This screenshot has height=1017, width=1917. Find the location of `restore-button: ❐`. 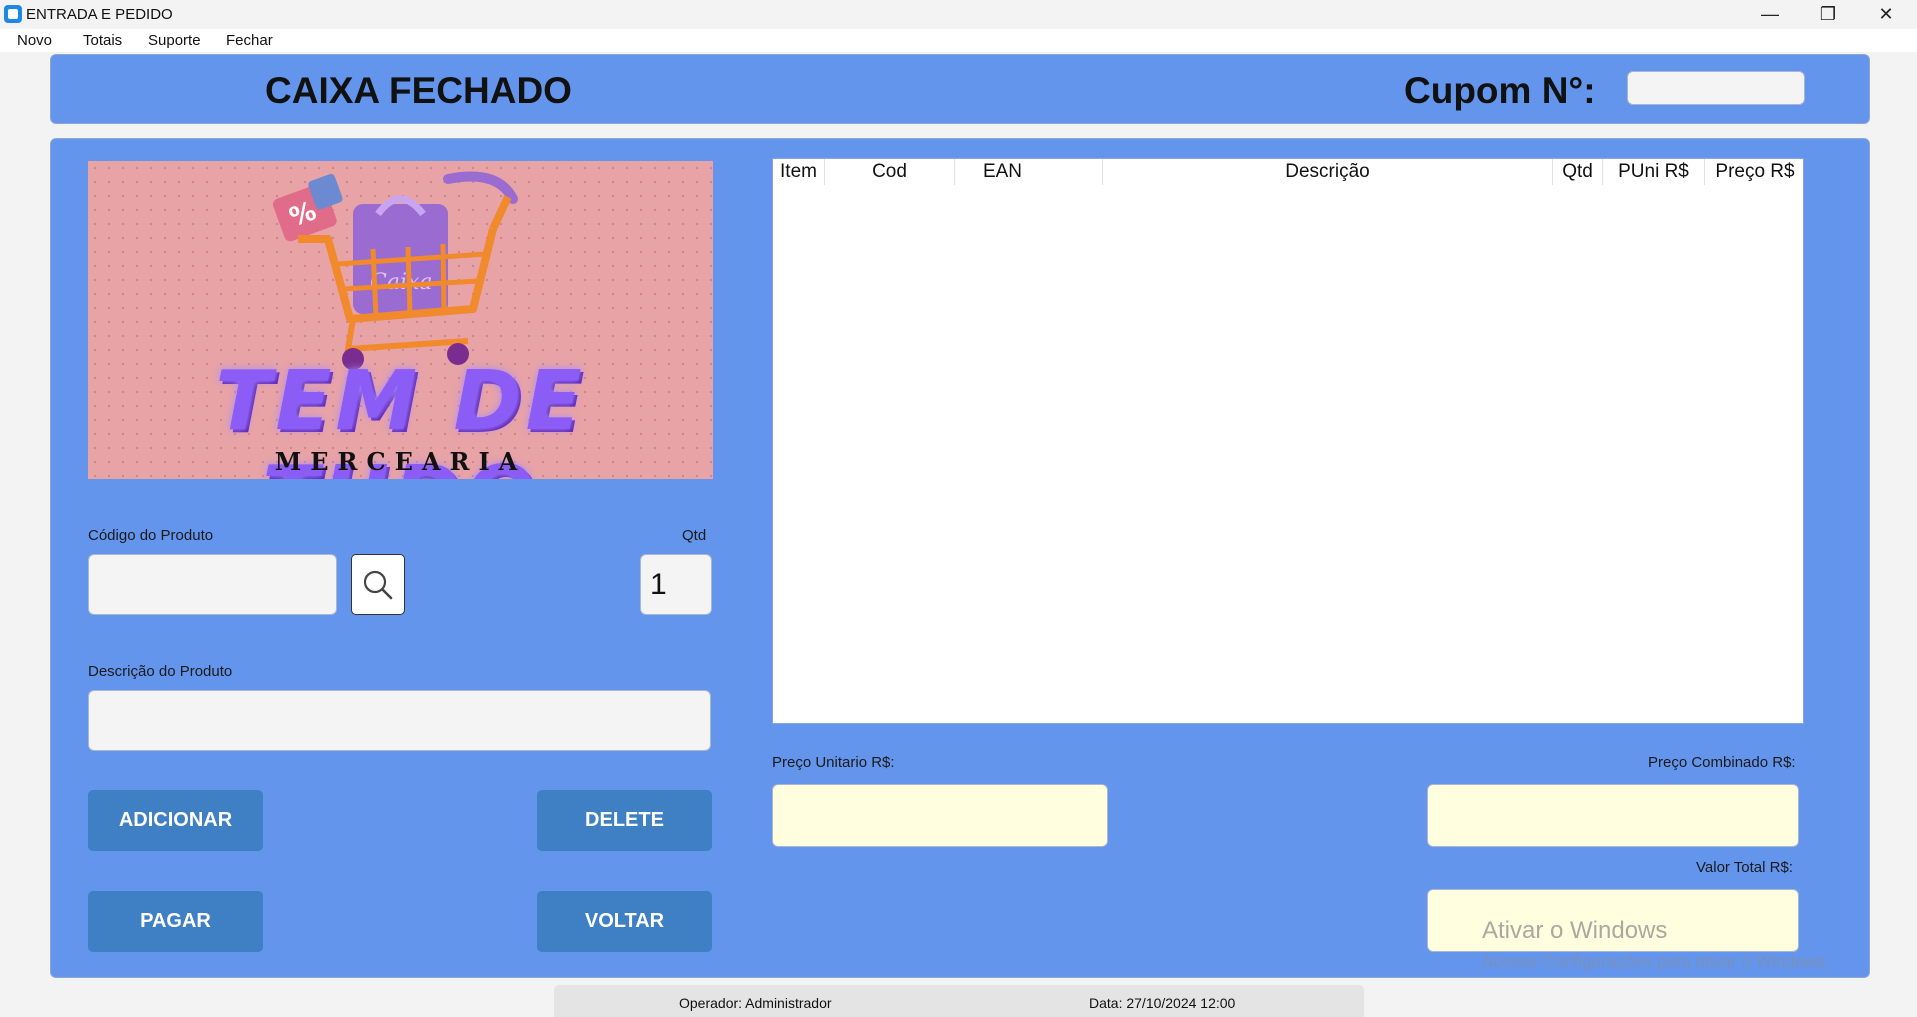

restore-button: ❐ is located at coordinates (1828, 14).